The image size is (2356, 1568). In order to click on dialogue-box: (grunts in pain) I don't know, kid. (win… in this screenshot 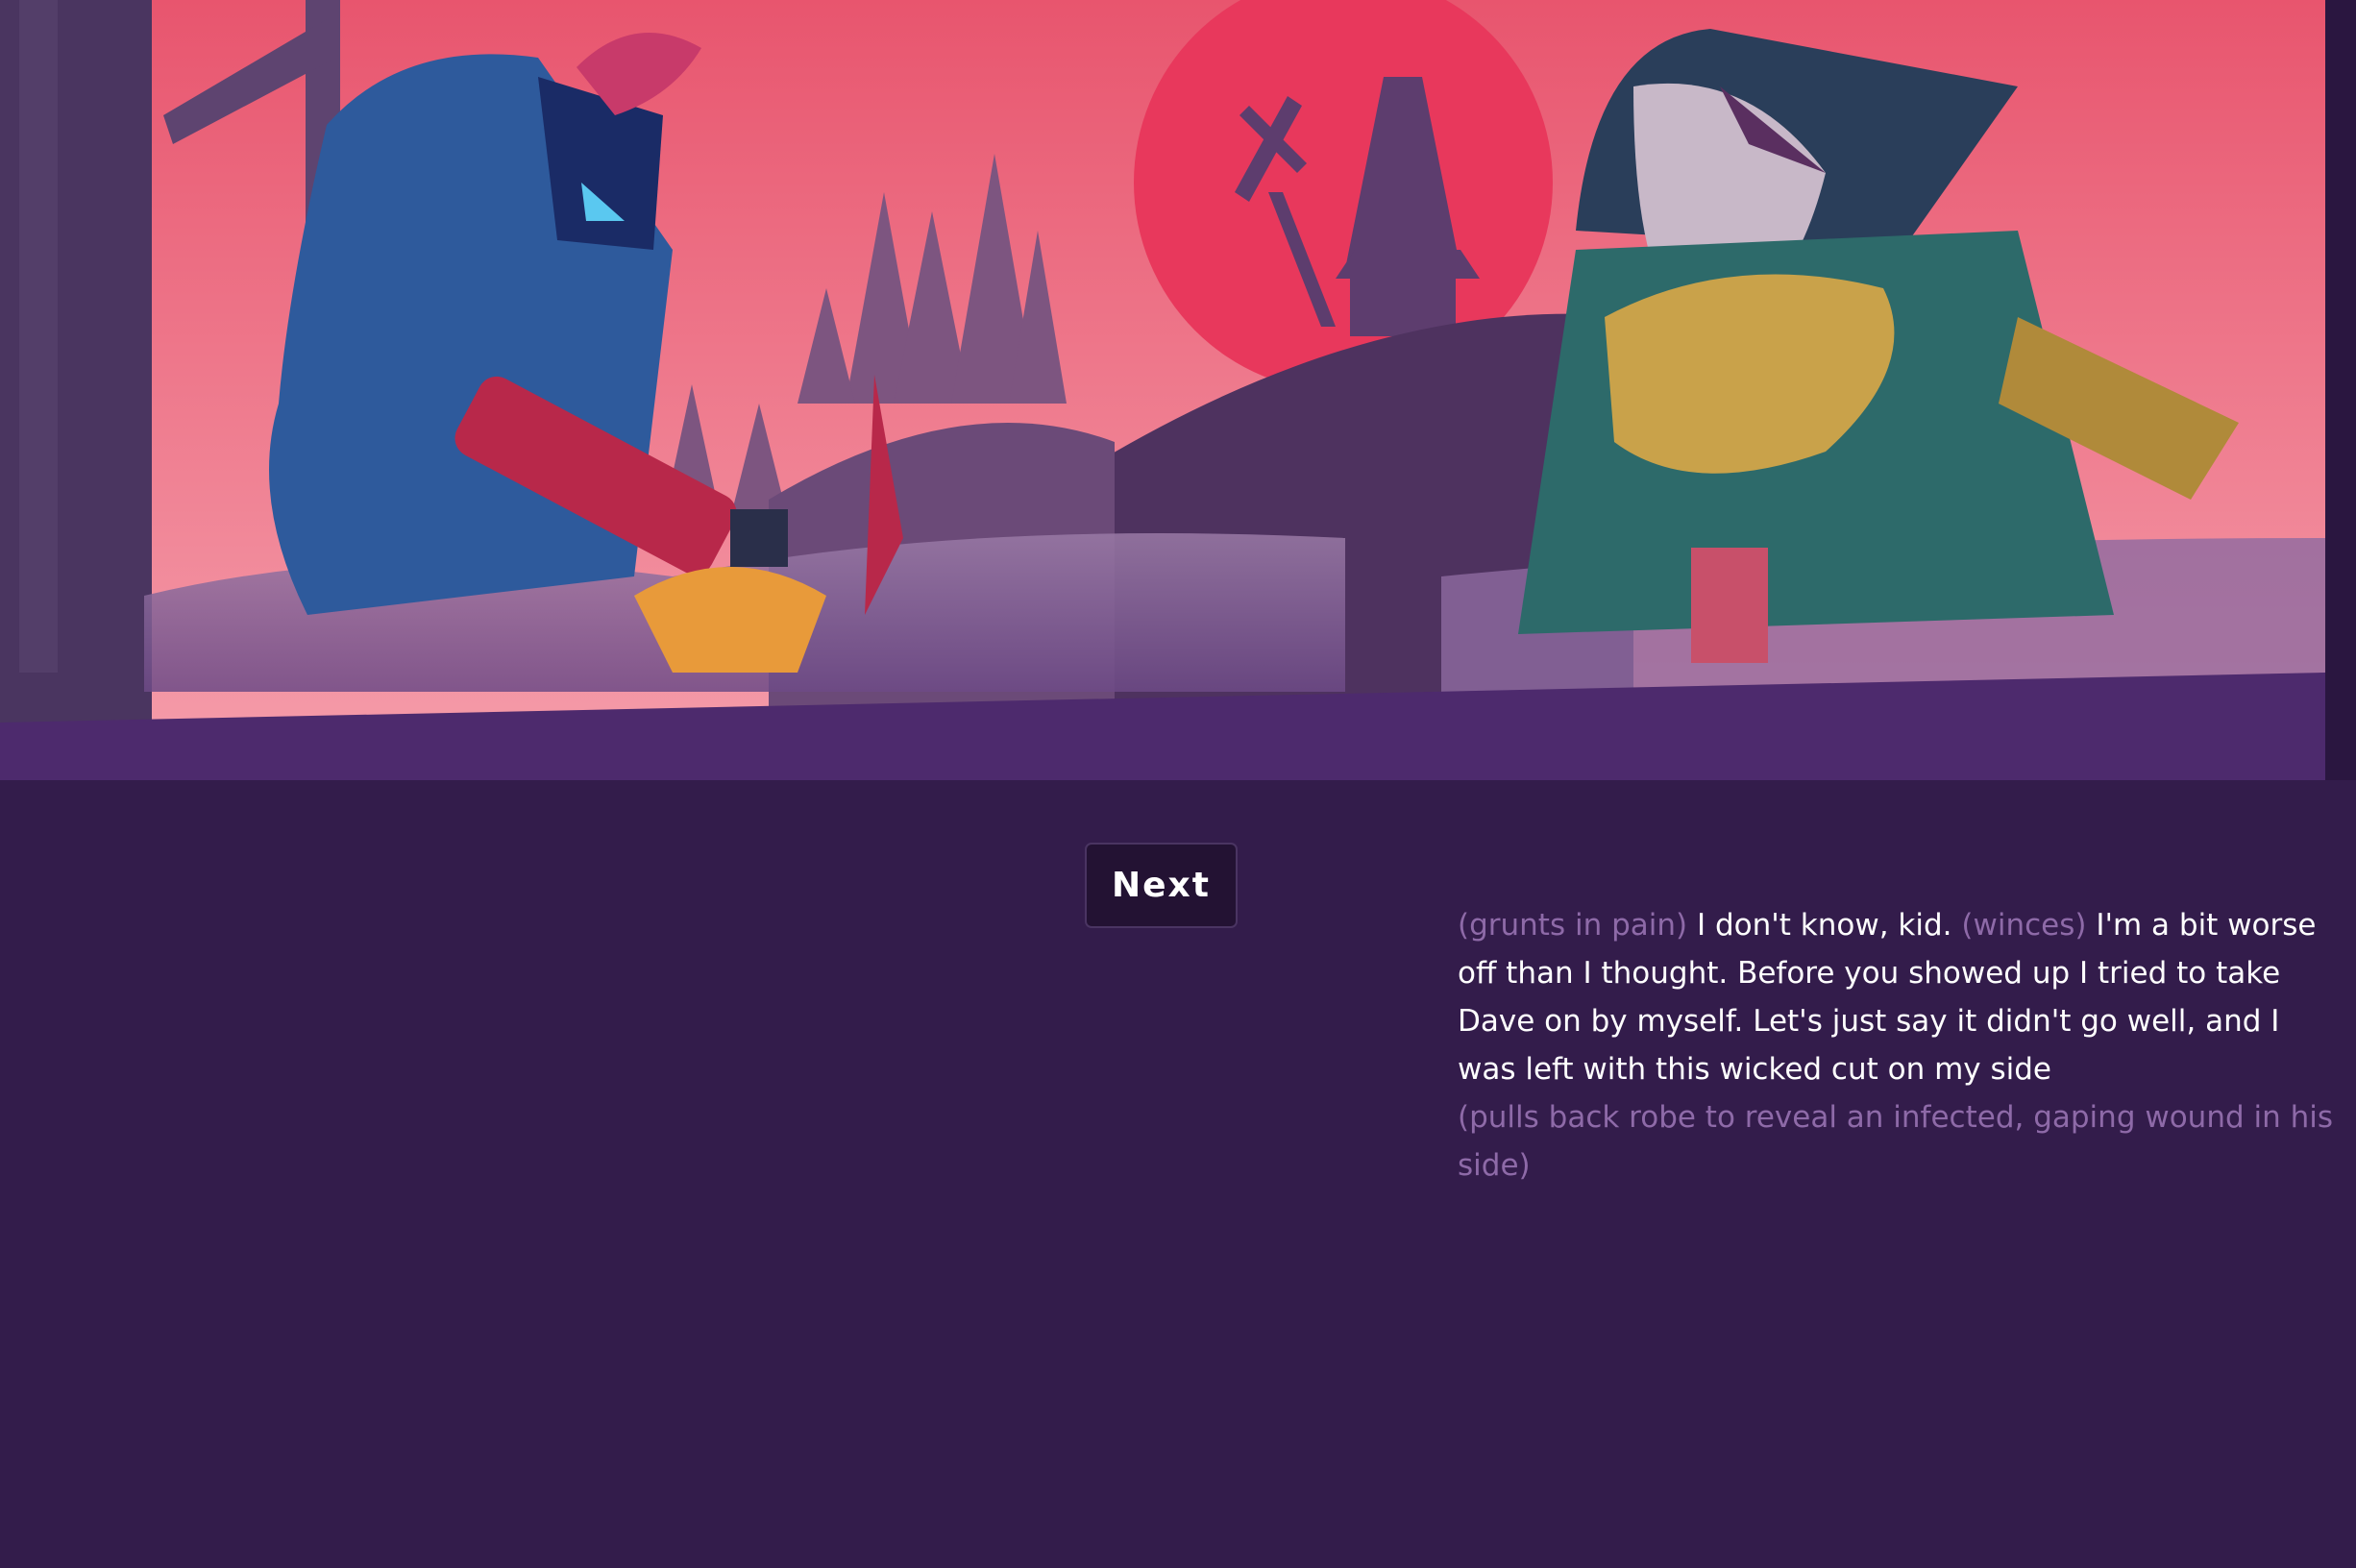, I will do `click(1900, 1045)`.